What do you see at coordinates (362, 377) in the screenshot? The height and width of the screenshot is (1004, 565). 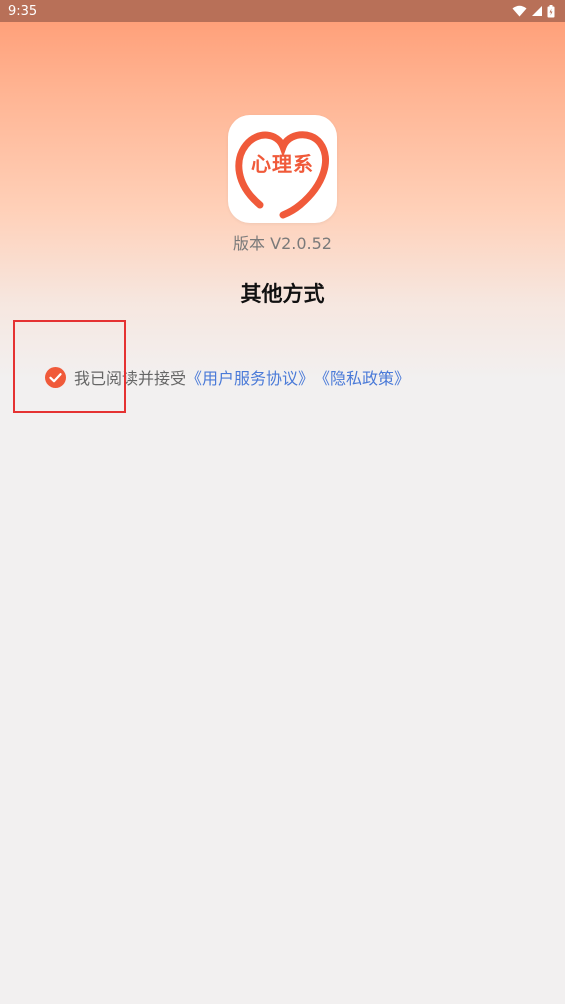 I see `privacy-policy-link: 《隐私政策》` at bounding box center [362, 377].